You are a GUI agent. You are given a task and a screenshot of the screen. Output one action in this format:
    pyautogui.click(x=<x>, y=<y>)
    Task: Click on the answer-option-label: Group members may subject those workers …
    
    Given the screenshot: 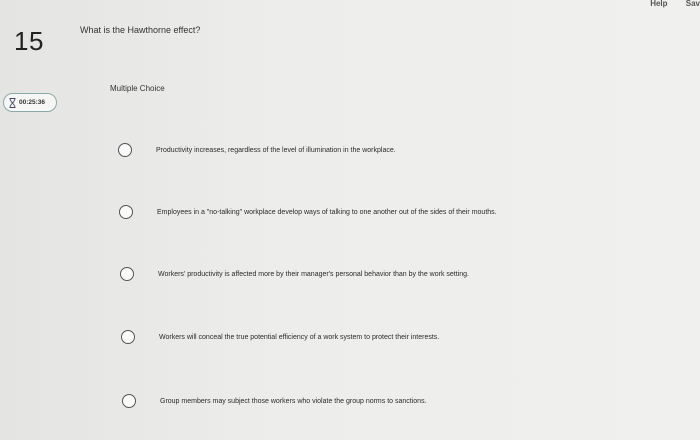 What is the action you would take?
    pyautogui.click(x=293, y=401)
    